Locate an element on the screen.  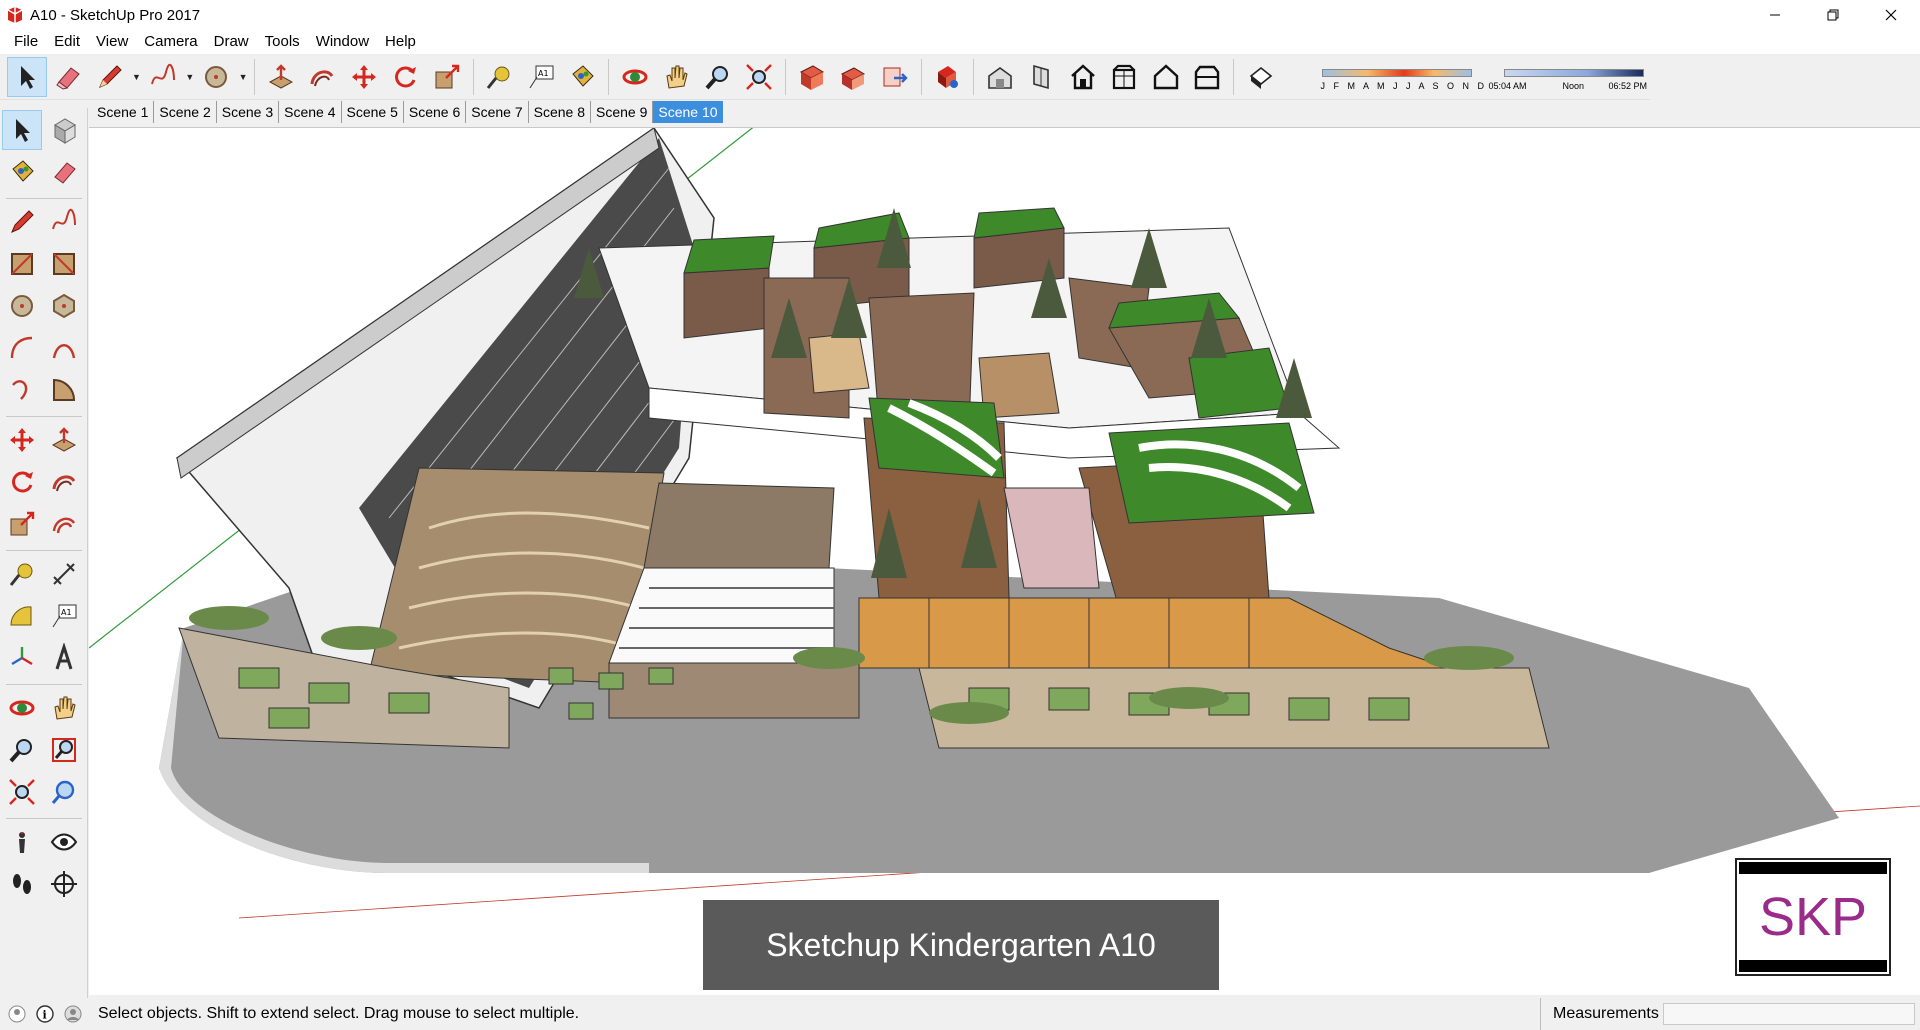
rotate-tool-button is located at coordinates (406, 77).